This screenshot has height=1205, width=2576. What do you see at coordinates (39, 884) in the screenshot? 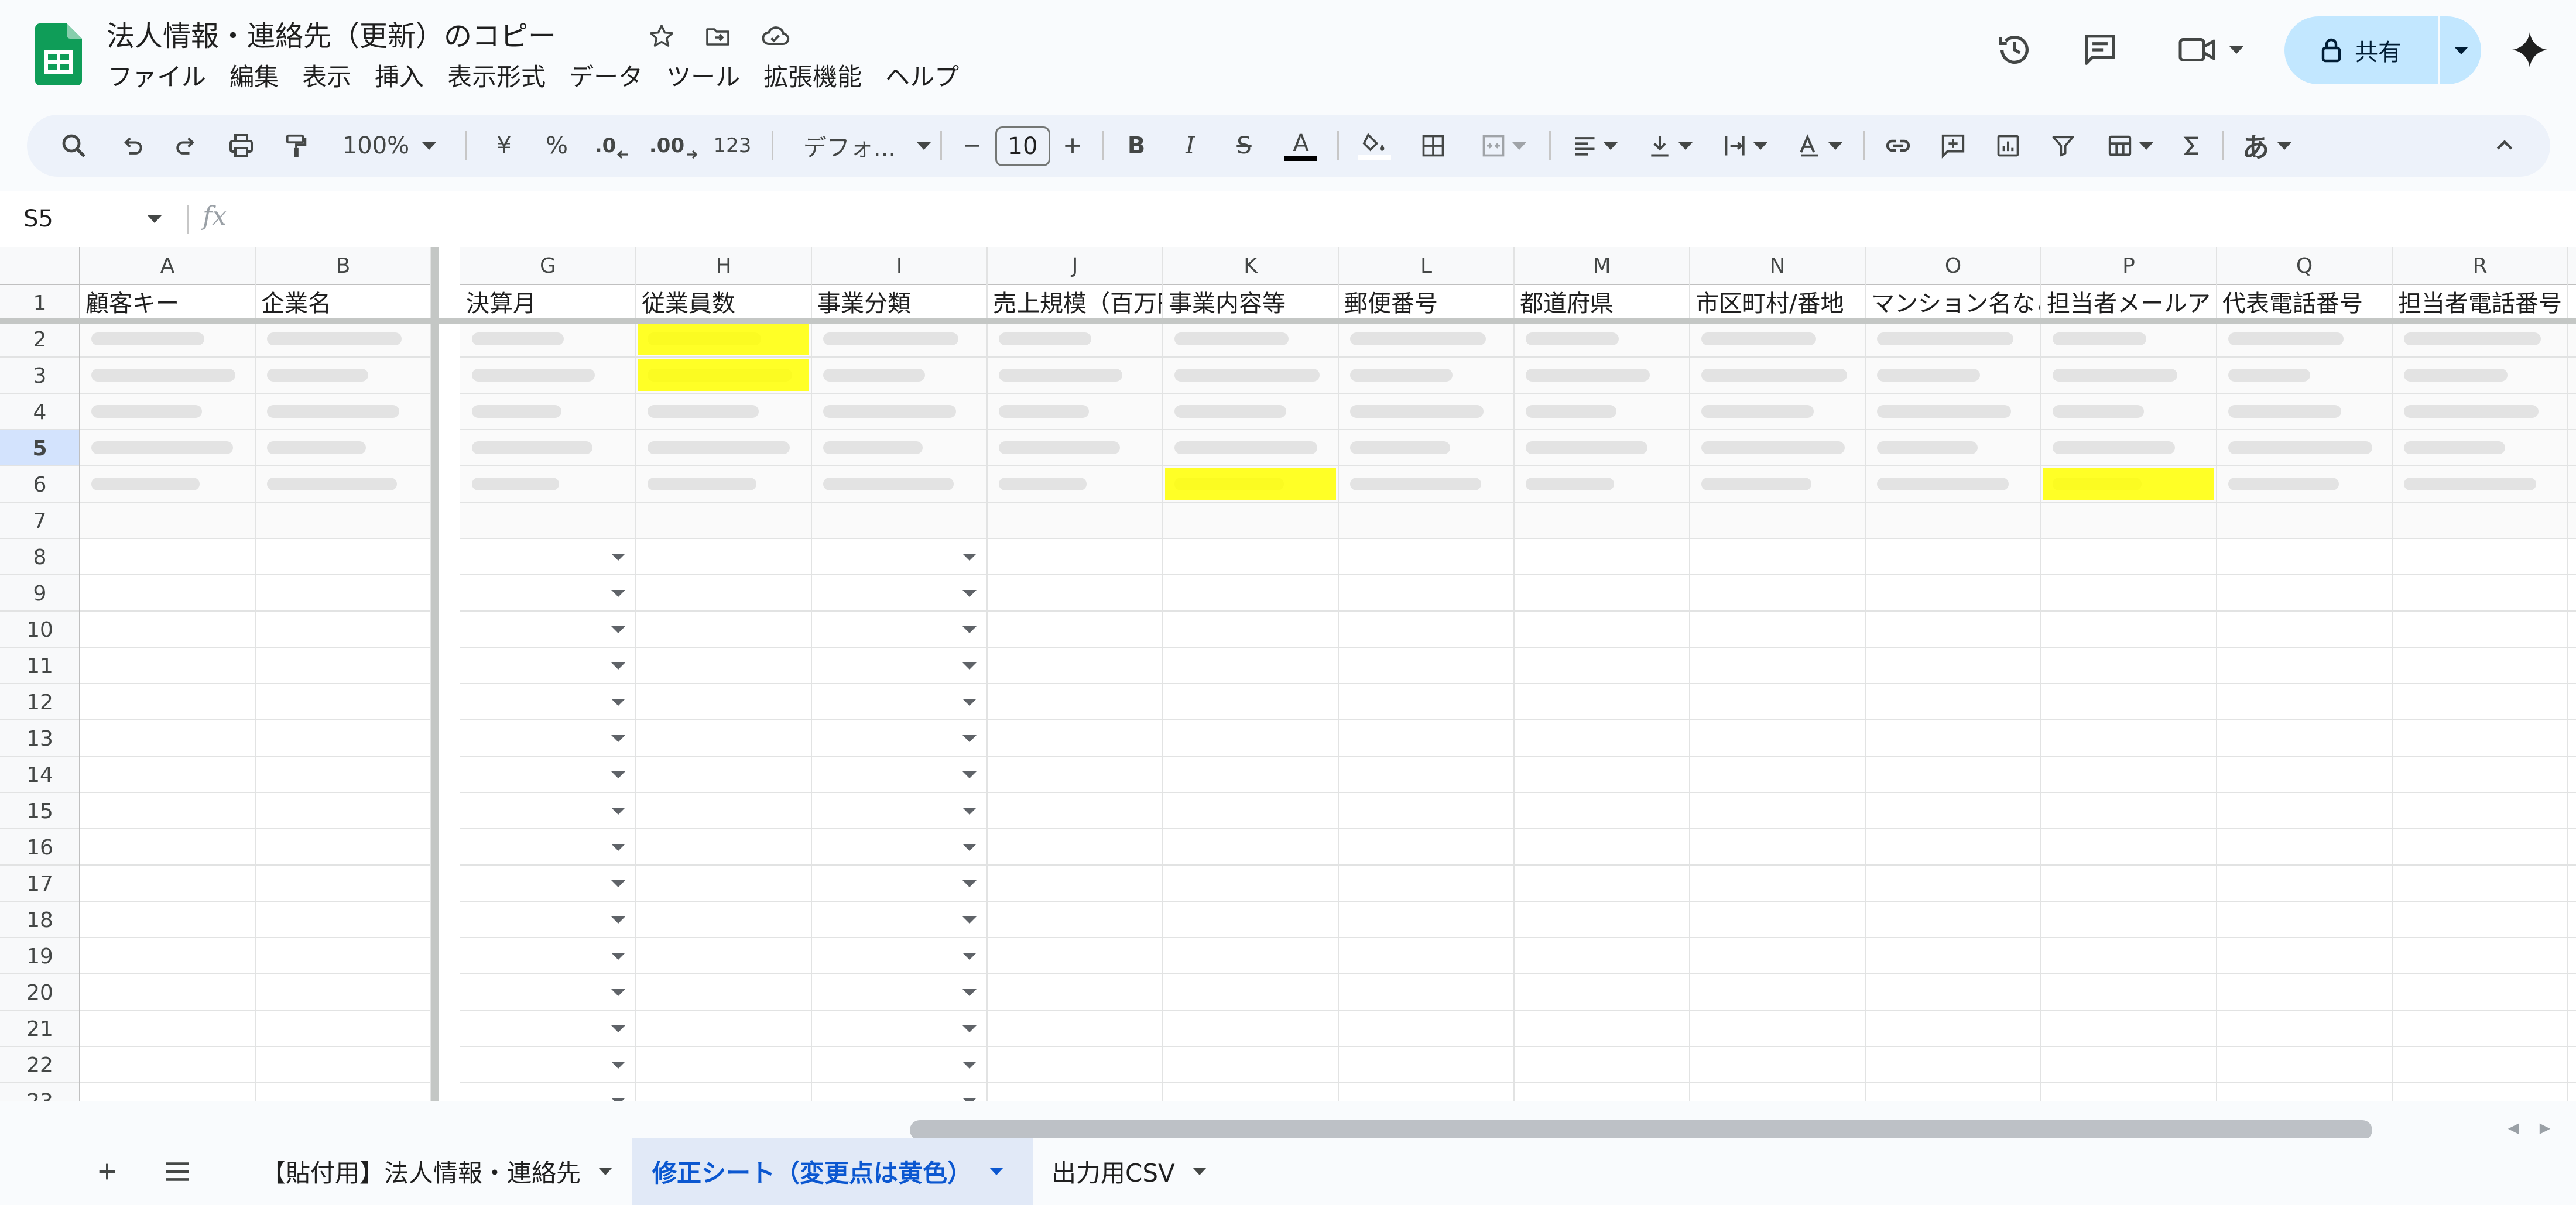
I see `row-header-17: 17` at bounding box center [39, 884].